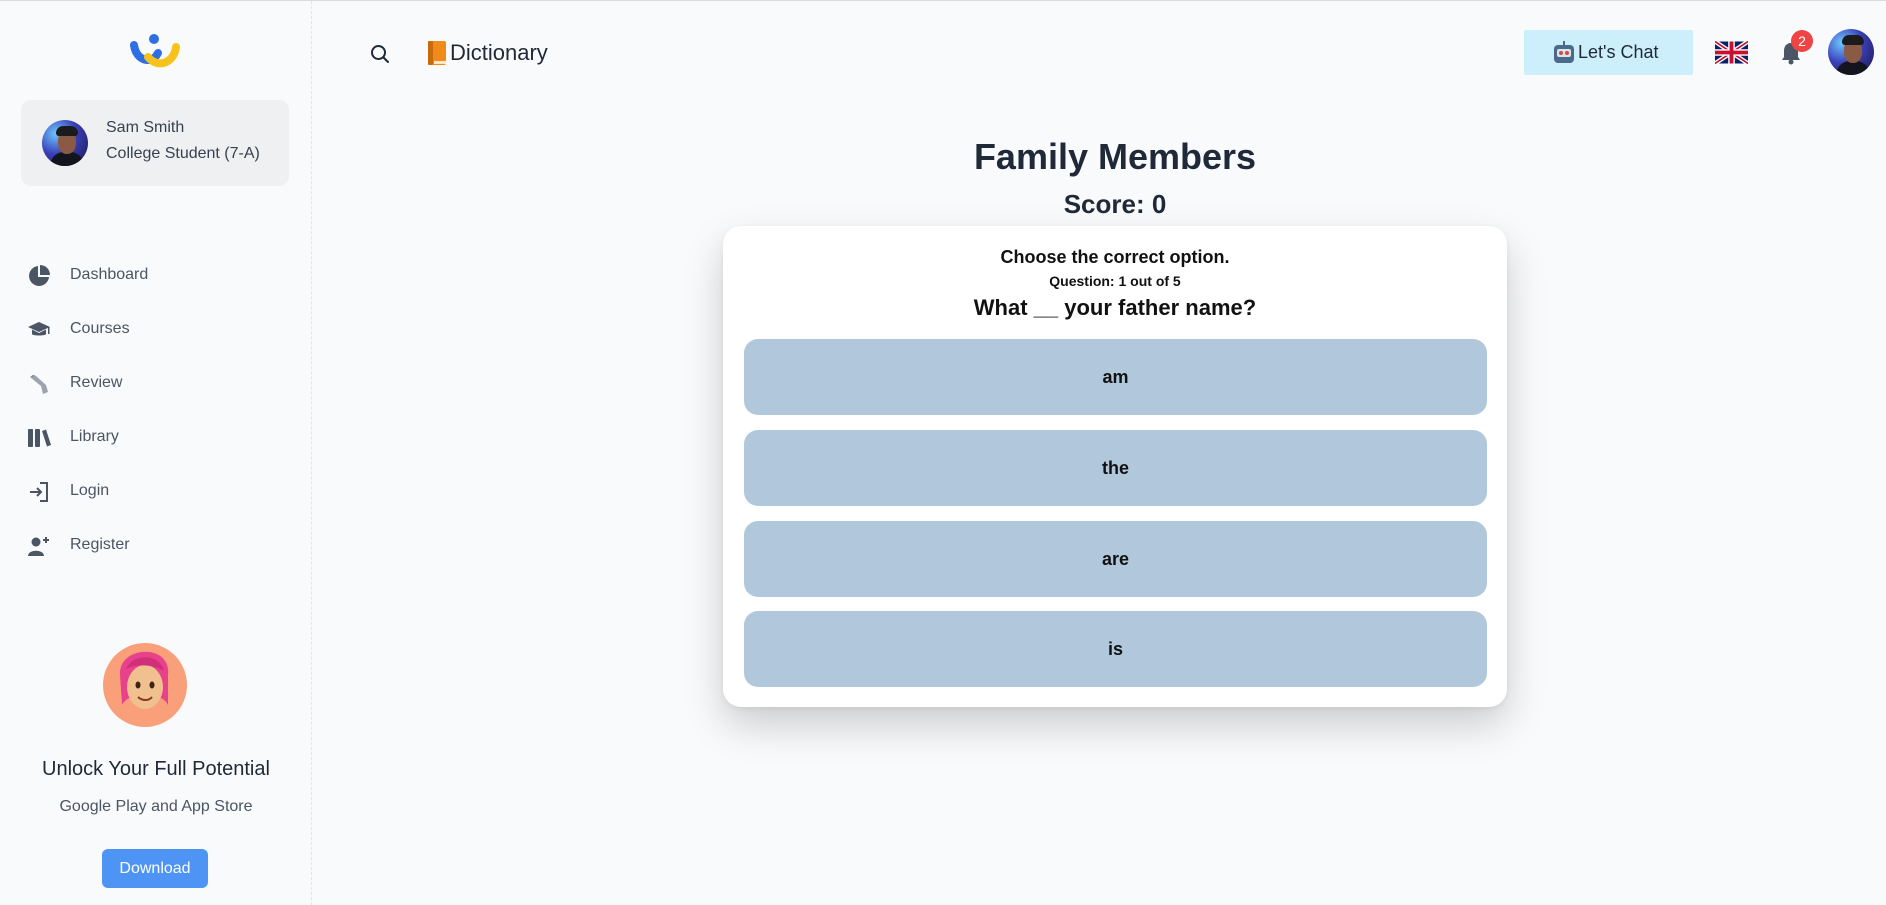 This screenshot has height=905, width=1886. I want to click on sidebar-item-dashboard: Dashboard, so click(156, 275).